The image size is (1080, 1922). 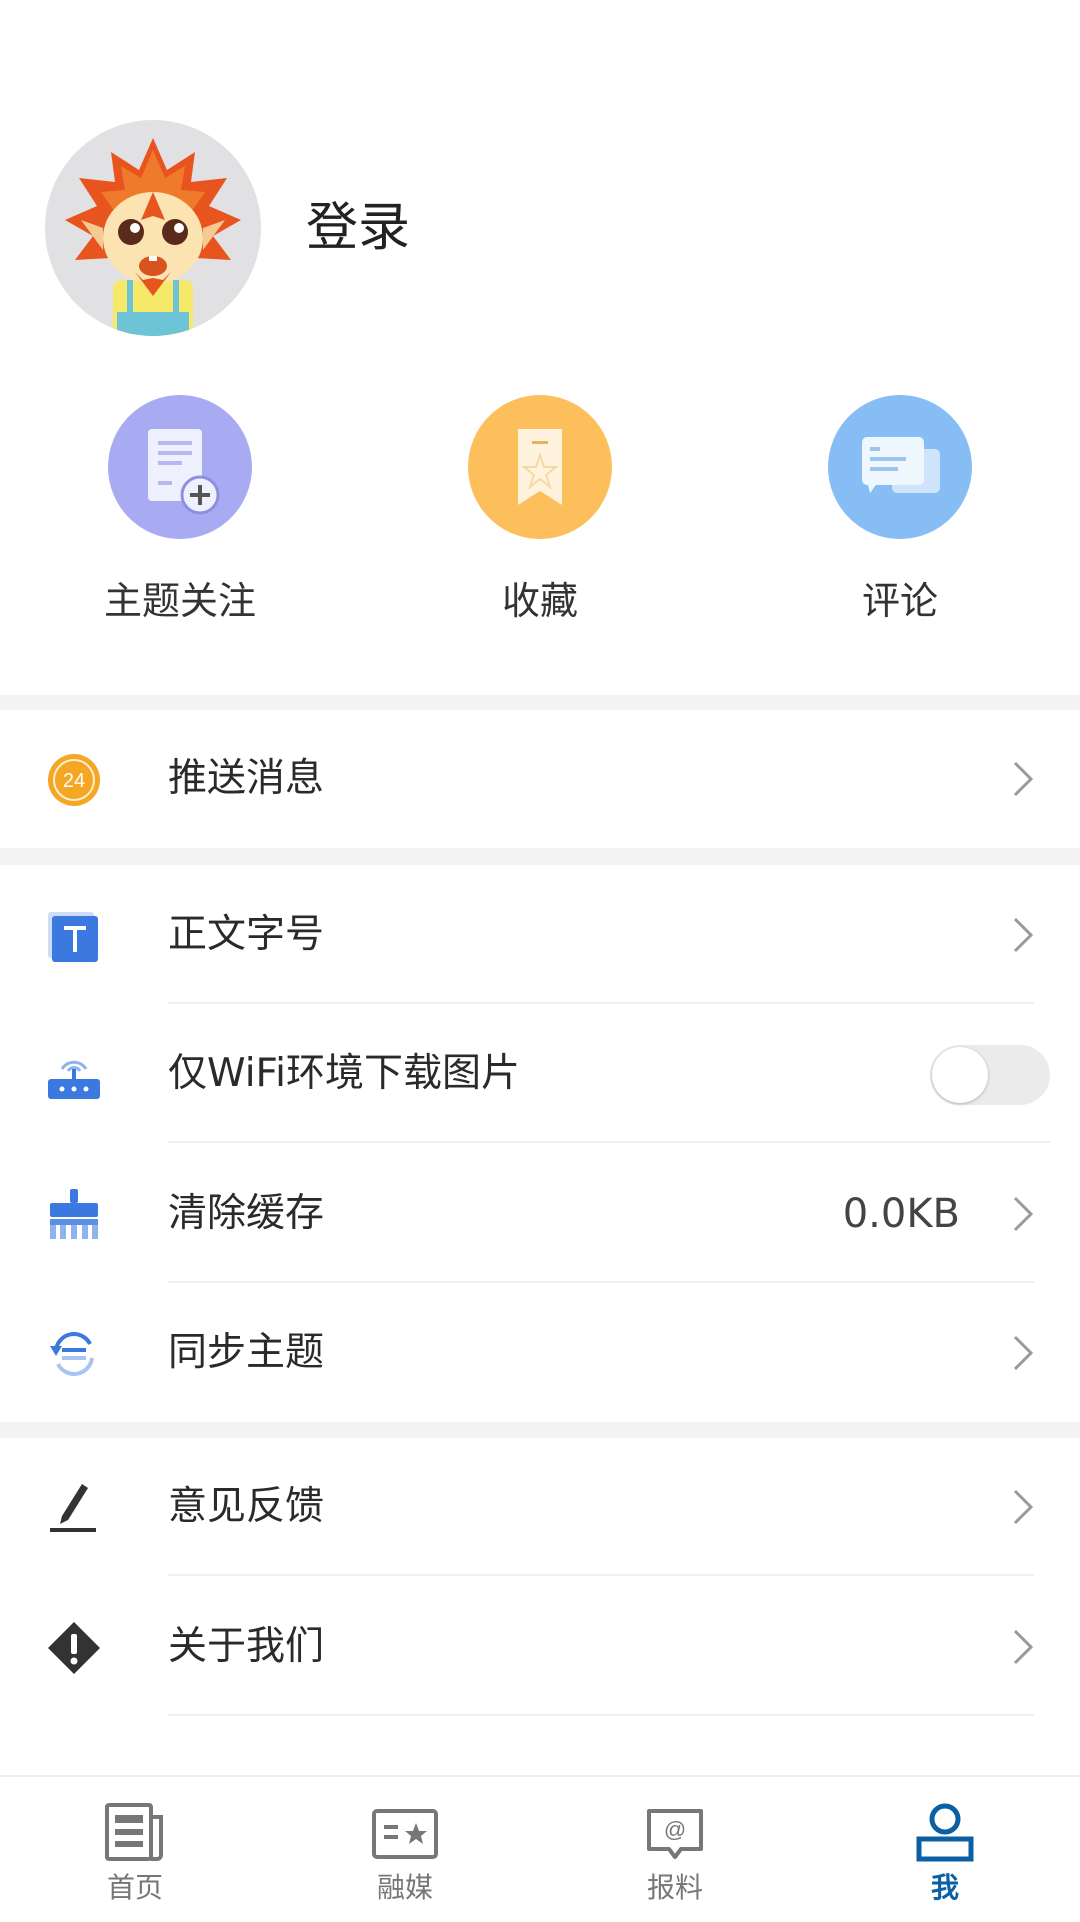 I want to click on tab-report: @ 报料, so click(x=675, y=1849).